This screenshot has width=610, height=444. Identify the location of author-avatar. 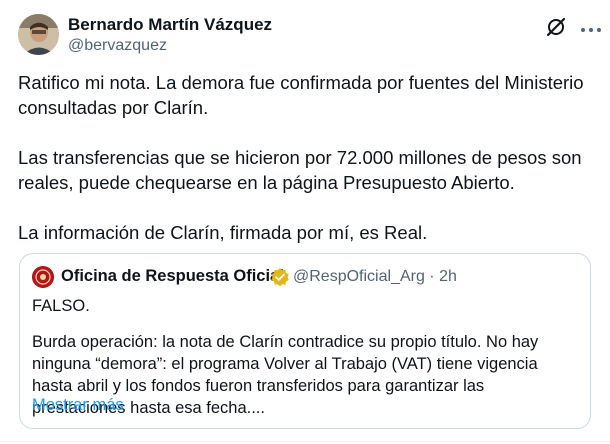
(38, 34).